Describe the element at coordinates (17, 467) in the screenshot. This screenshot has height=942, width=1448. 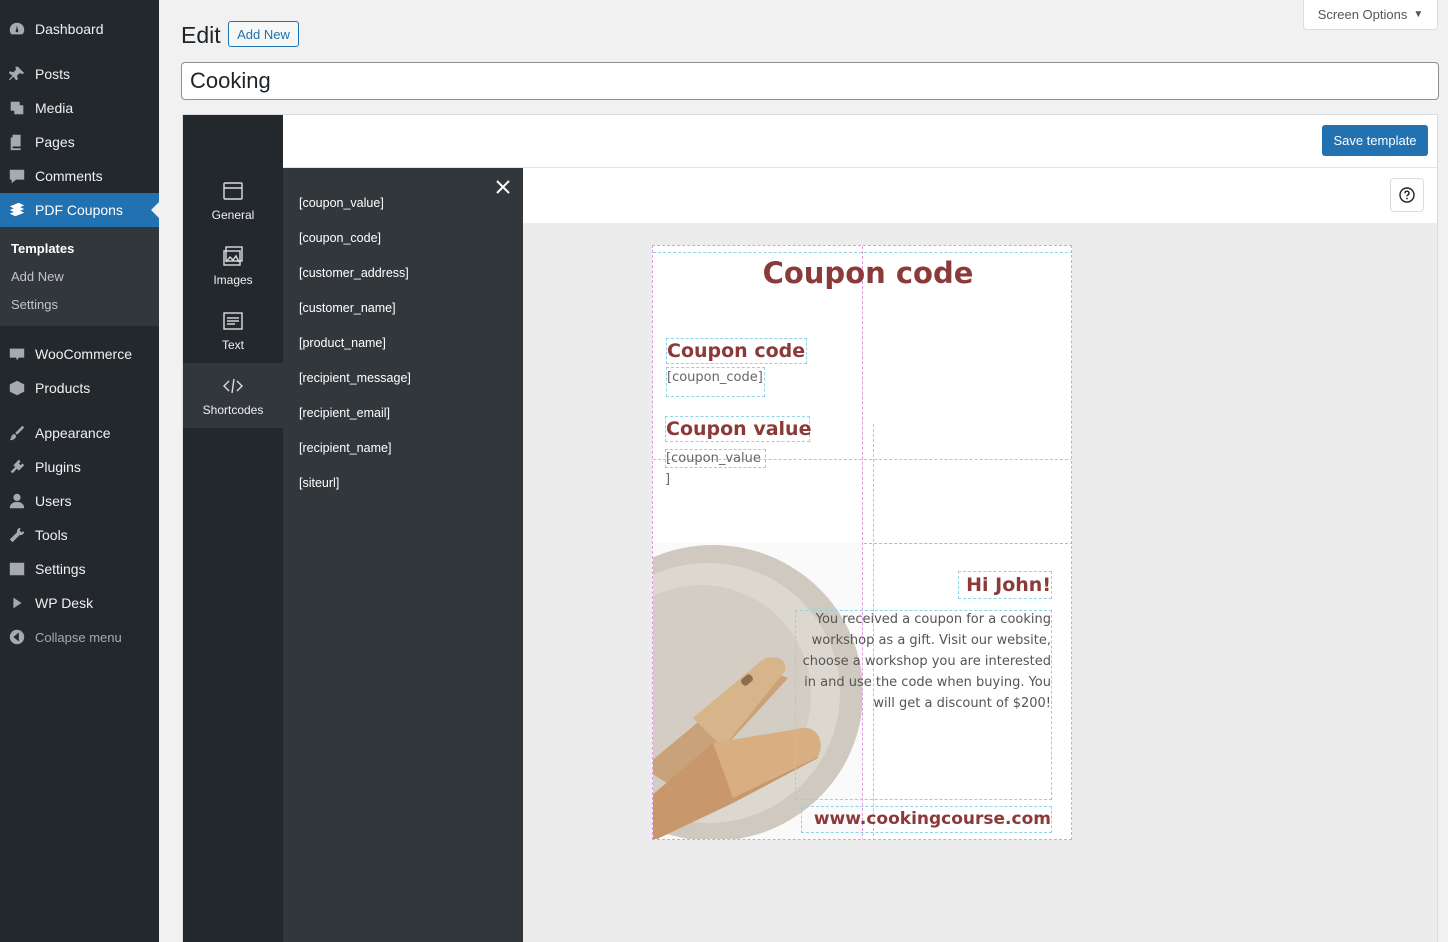
I see `plugin-icon` at that location.